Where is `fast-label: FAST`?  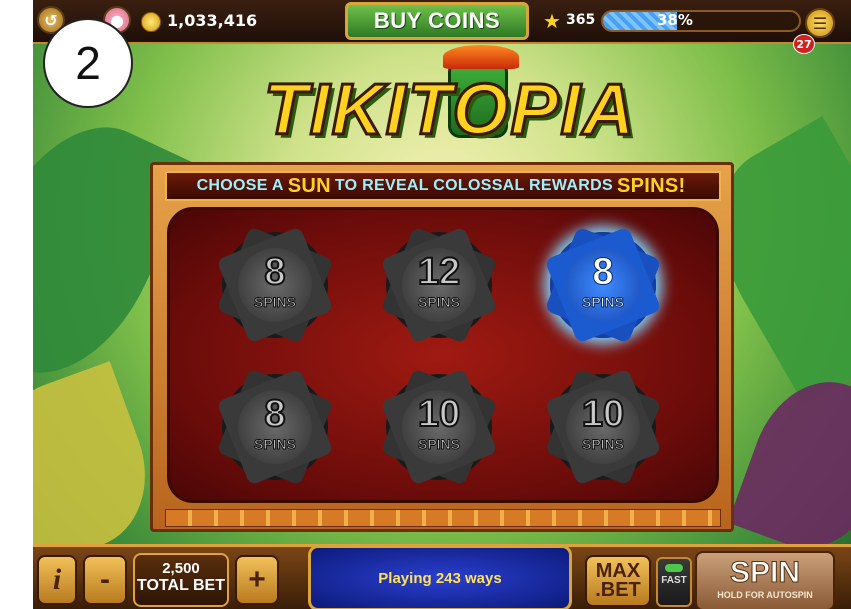 fast-label: FAST is located at coordinates (674, 580).